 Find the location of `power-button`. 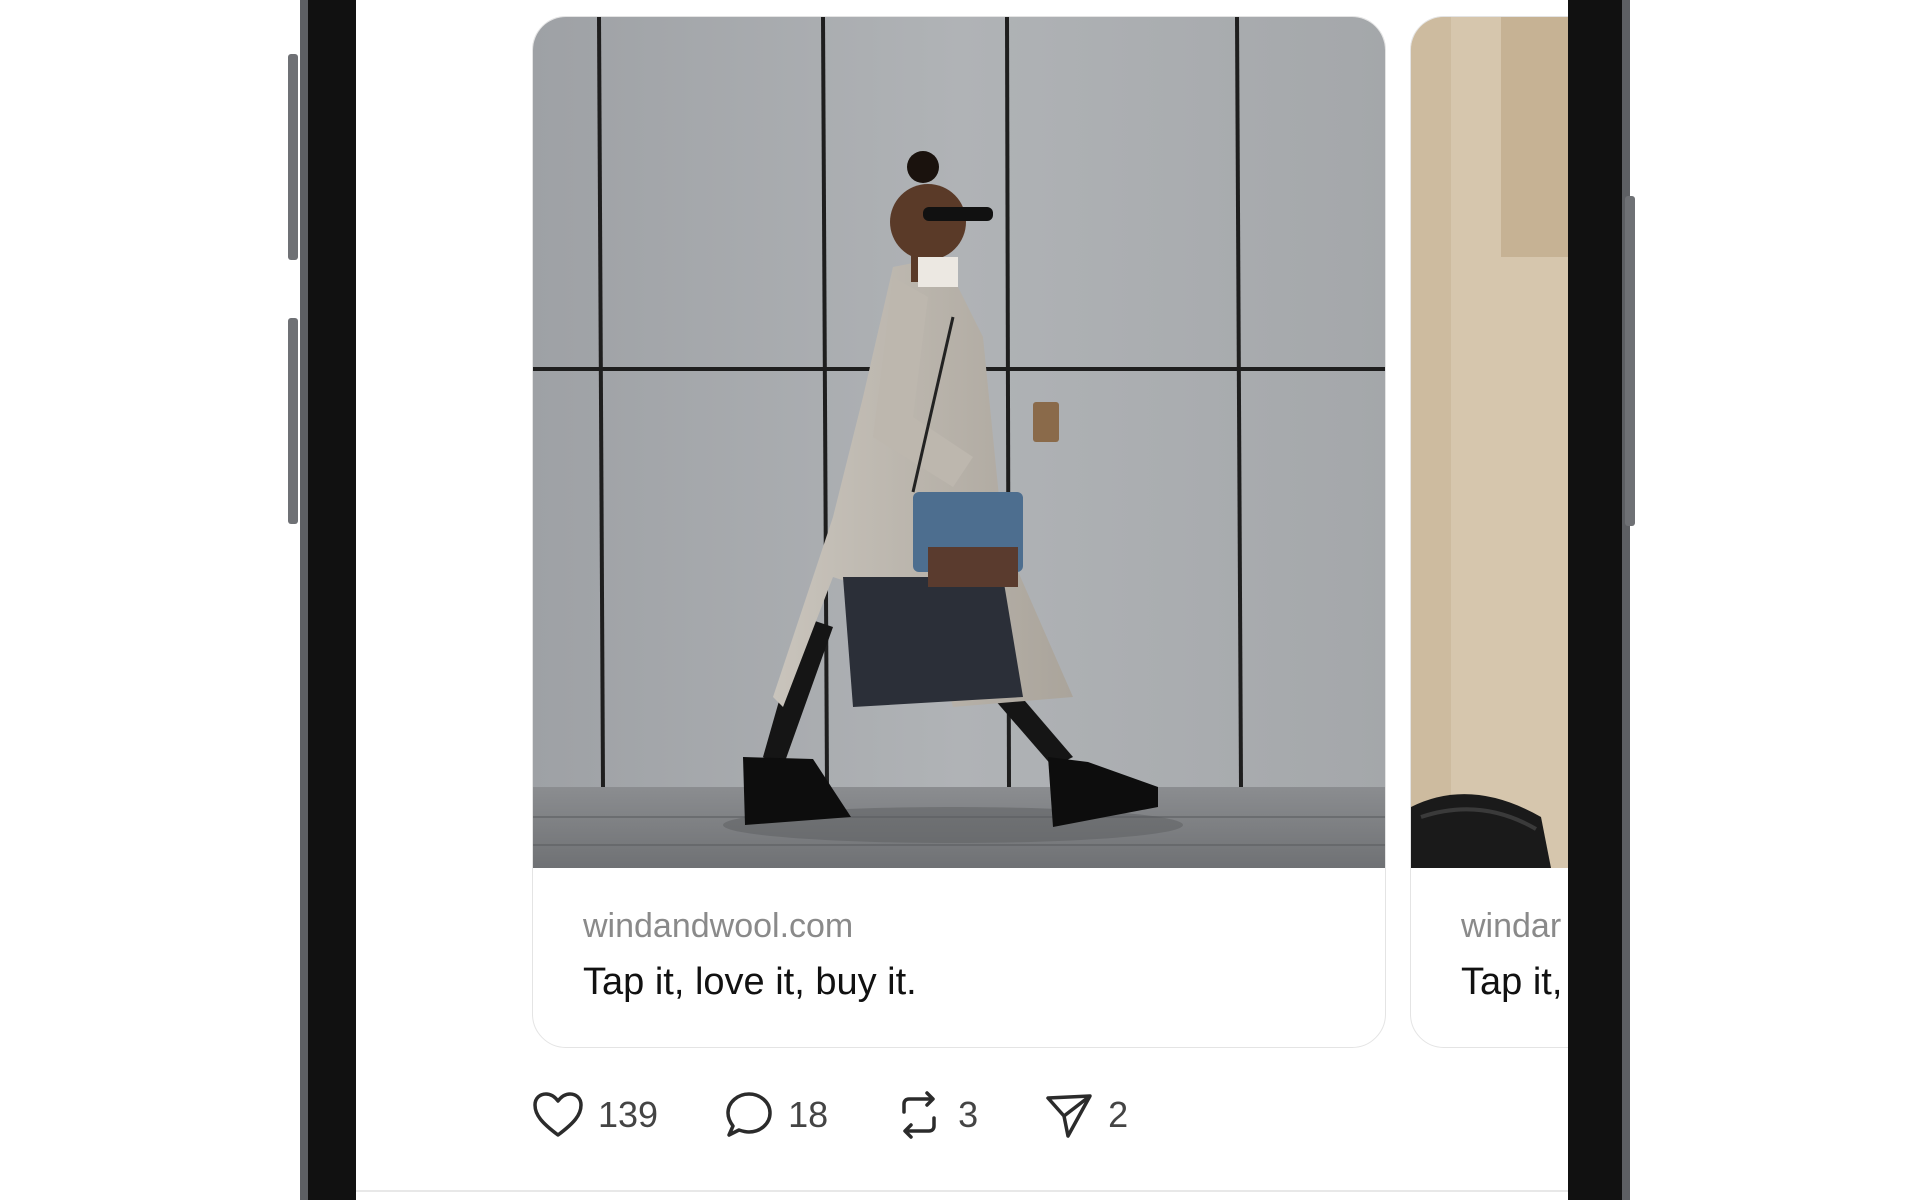

power-button is located at coordinates (1630, 361).